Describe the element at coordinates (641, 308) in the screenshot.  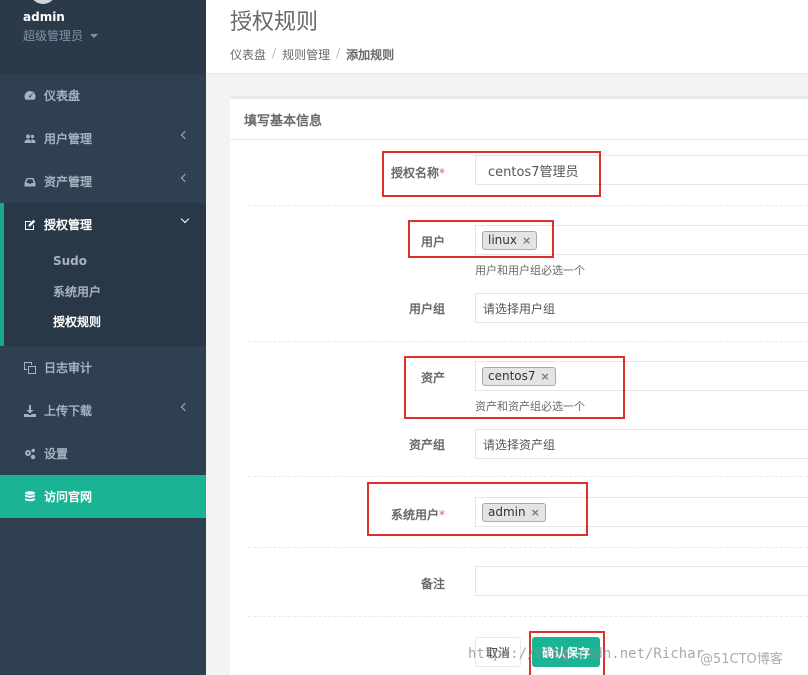
I see `usergroup-select: 请选择用户组` at that location.